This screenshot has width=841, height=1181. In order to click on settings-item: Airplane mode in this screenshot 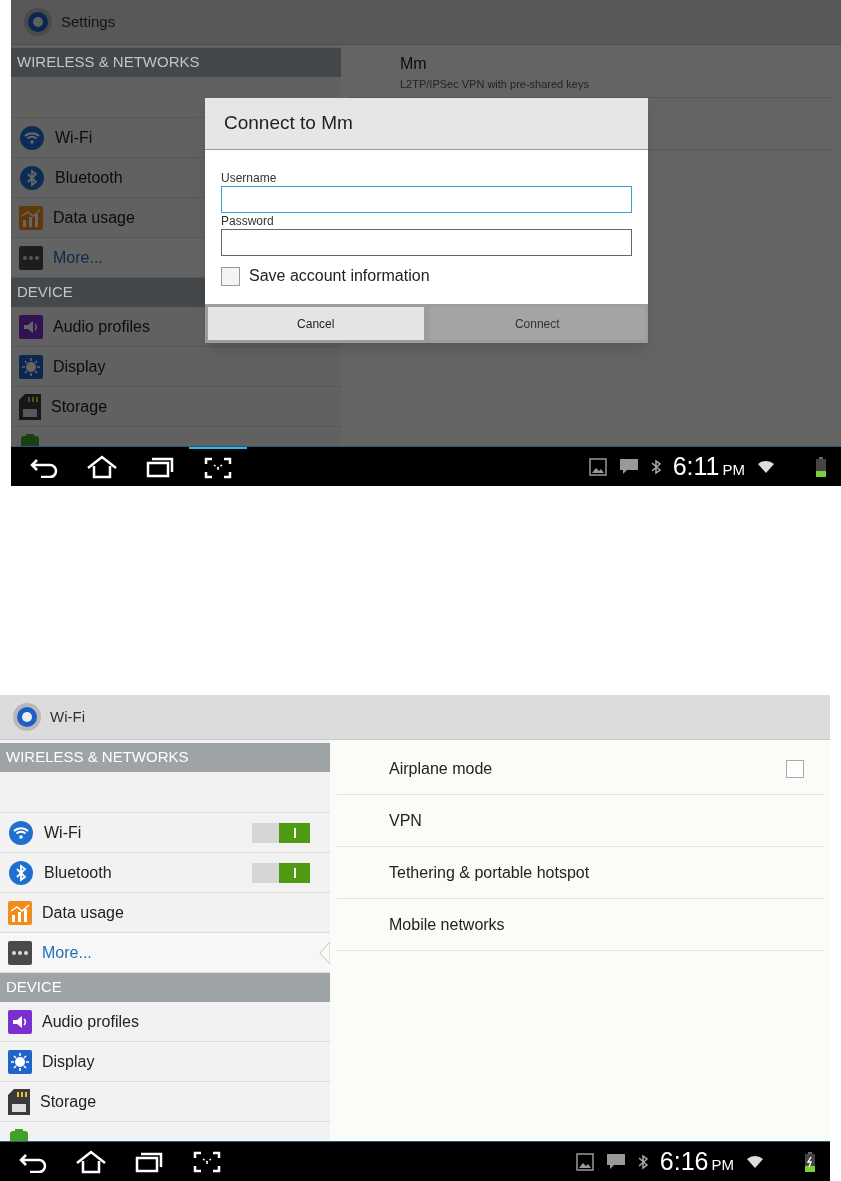, I will do `click(580, 769)`.